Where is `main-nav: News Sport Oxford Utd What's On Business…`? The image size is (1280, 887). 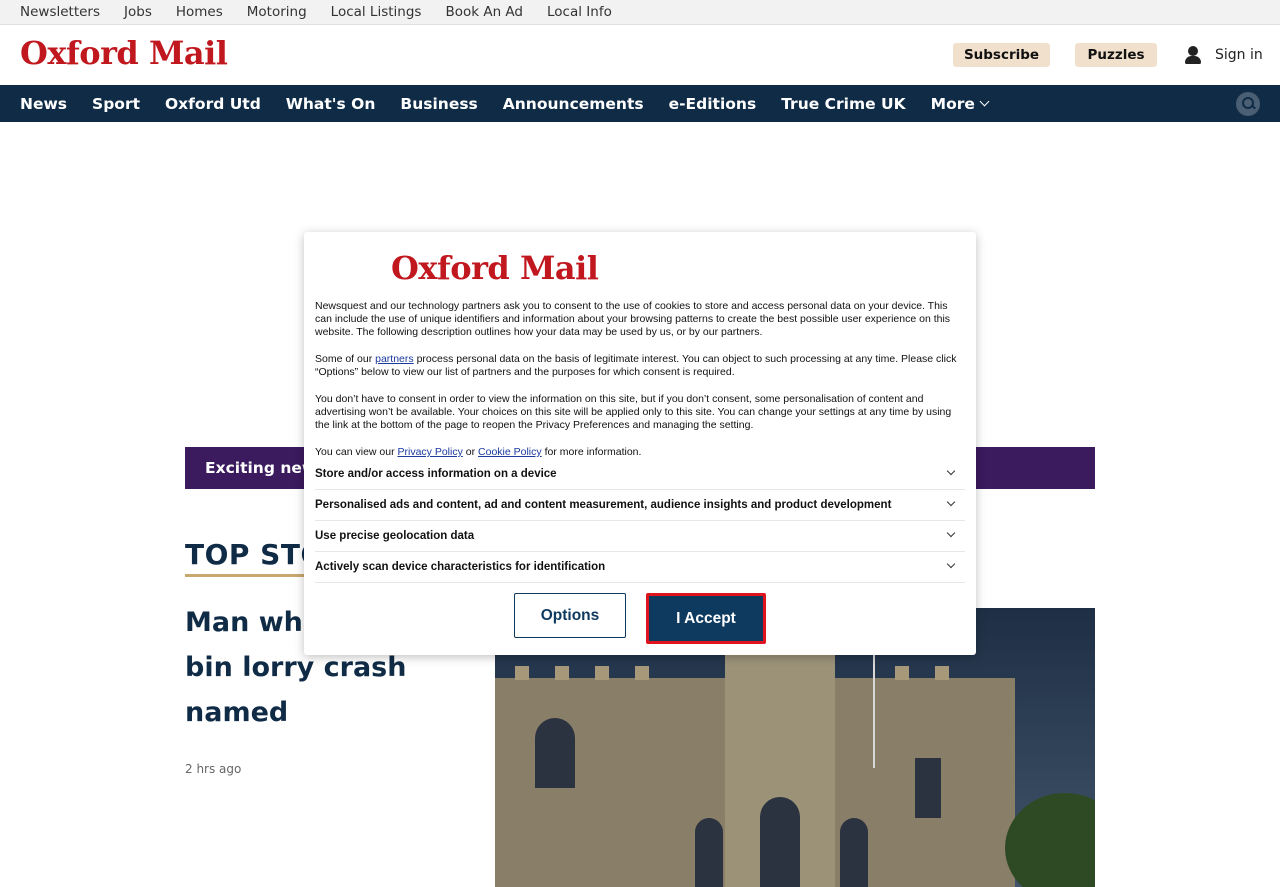 main-nav: News Sport Oxford Utd What's On Business… is located at coordinates (640, 103).